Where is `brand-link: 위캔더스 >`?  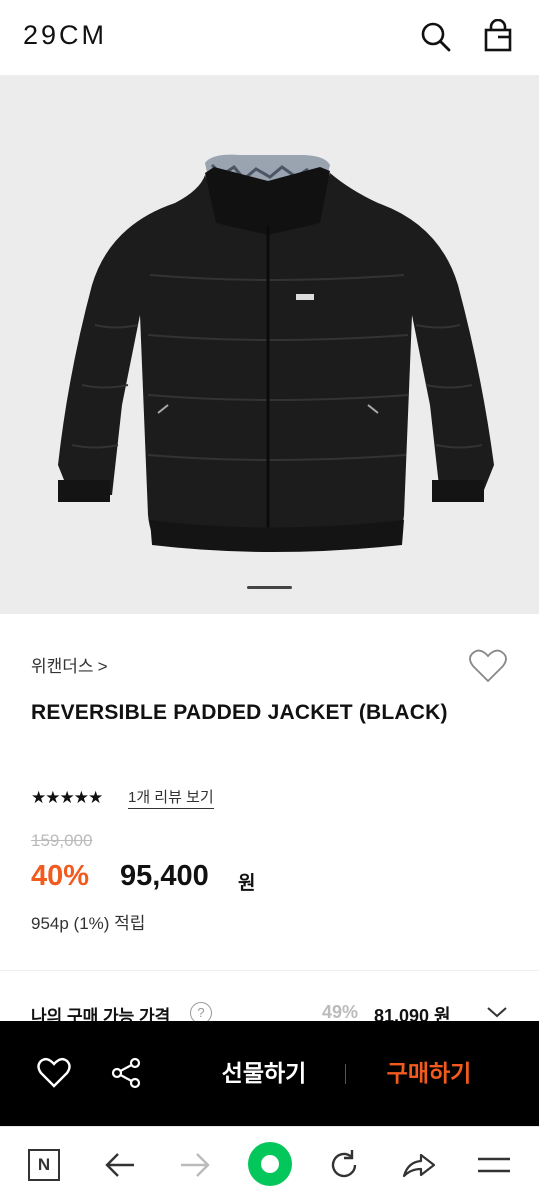
brand-link: 위캔더스 > is located at coordinates (69, 664).